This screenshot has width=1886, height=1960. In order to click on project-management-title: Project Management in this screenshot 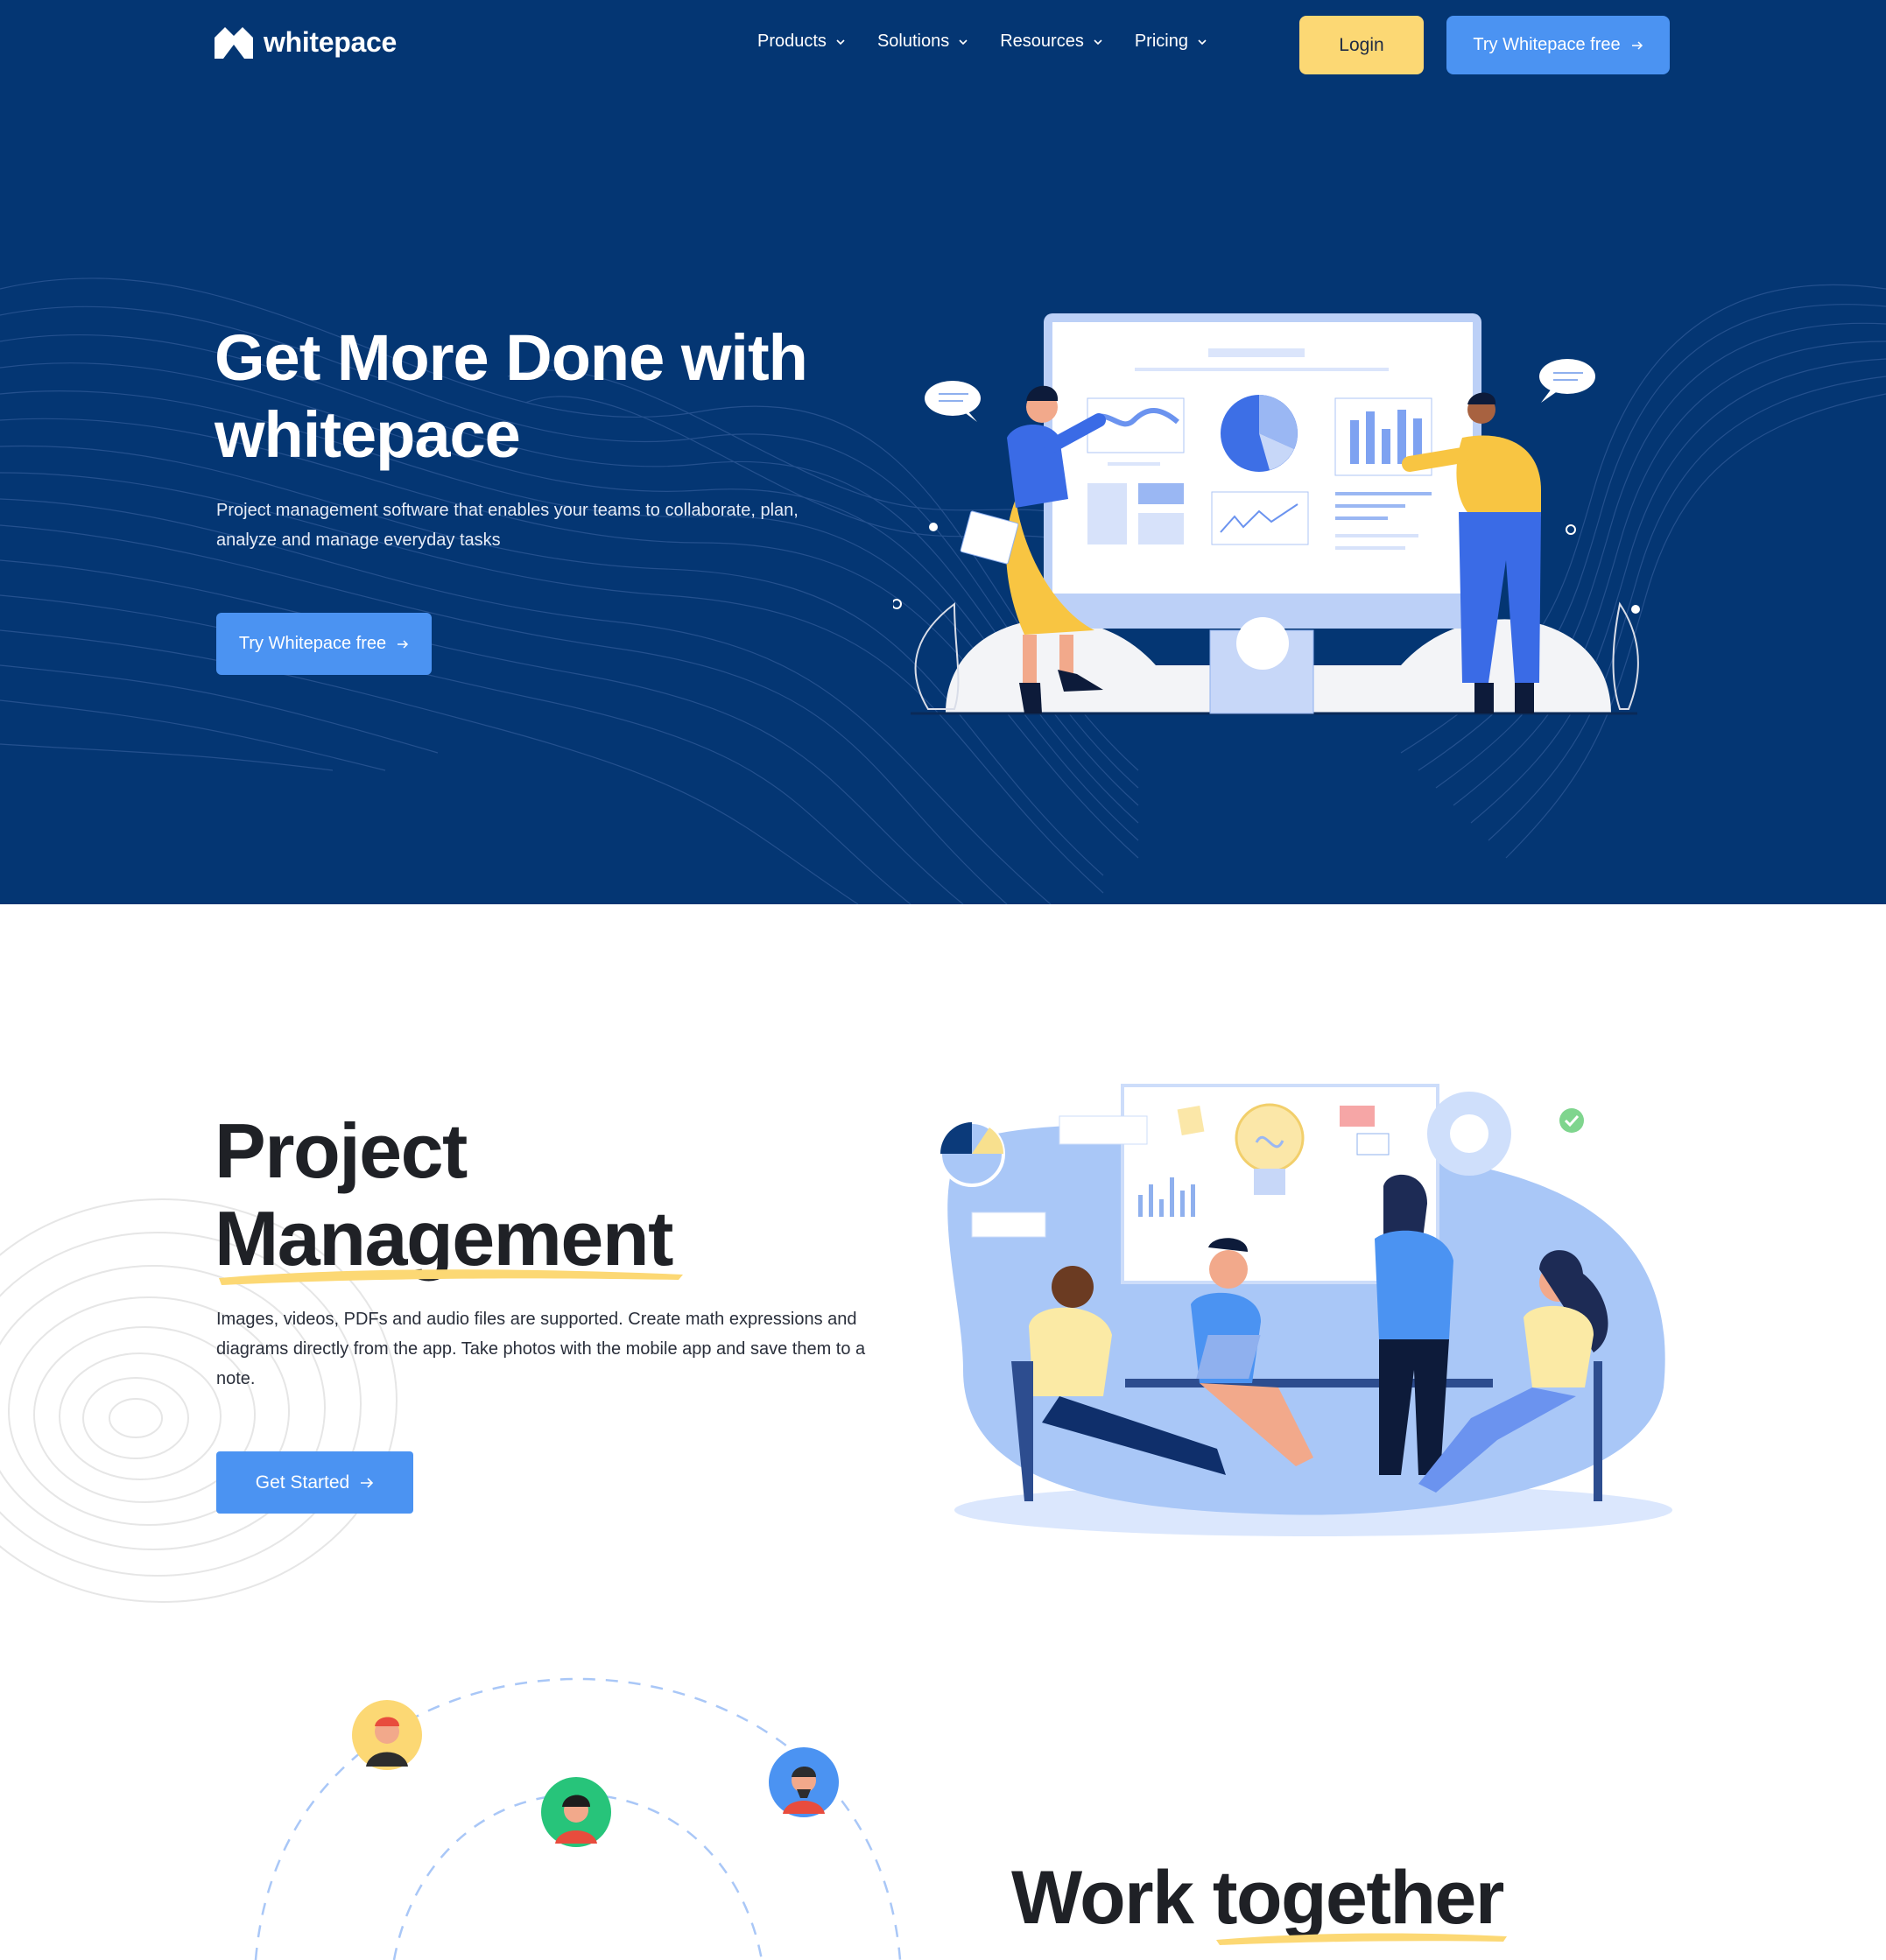, I will do `click(521, 1195)`.